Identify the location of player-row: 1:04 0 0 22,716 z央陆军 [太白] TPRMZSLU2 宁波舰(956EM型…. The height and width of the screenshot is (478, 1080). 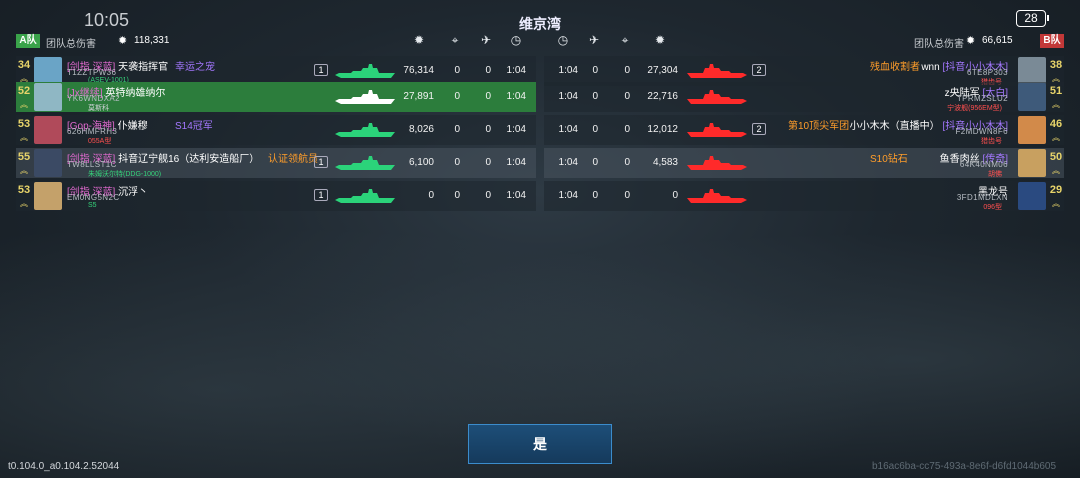
(804, 97).